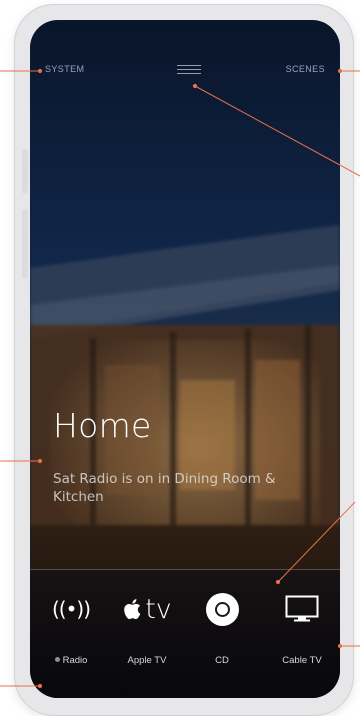 The height and width of the screenshot is (716, 360). Describe the element at coordinates (147, 660) in the screenshot. I see `source-label: Apple TV` at that location.